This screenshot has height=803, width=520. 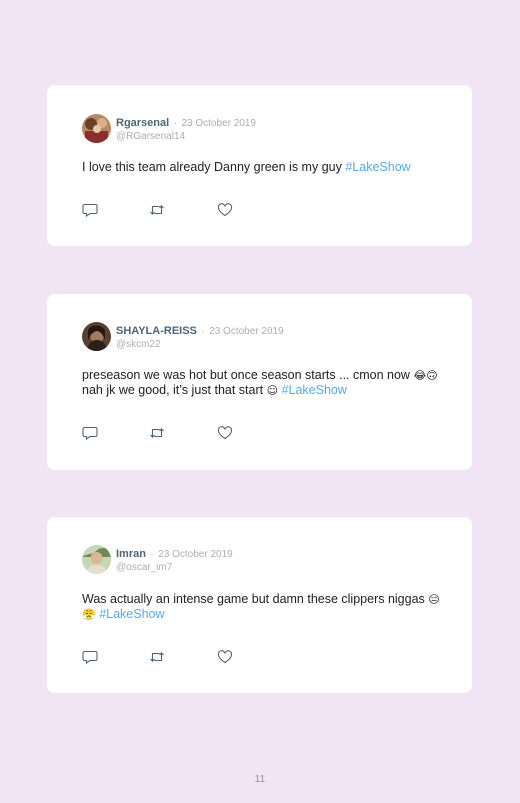 What do you see at coordinates (200, 337) in the screenshot?
I see `tweet-header: SHAYLA-REISS · 23 October 2019 @skcm22` at bounding box center [200, 337].